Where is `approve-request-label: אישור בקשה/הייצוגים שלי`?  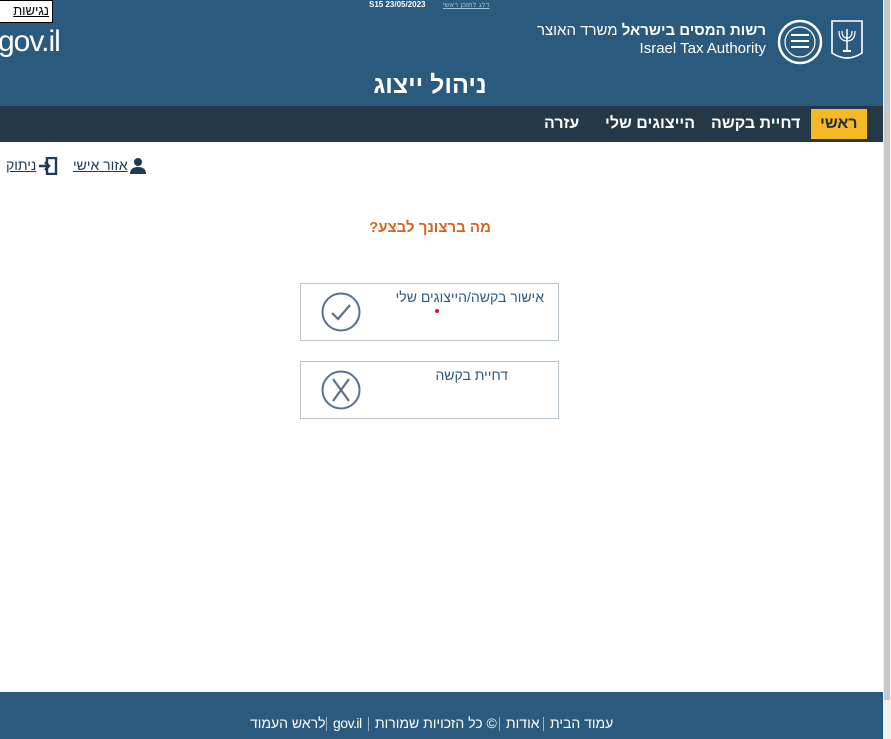 approve-request-label: אישור בקשה/הייצוגים שלי is located at coordinates (469, 297).